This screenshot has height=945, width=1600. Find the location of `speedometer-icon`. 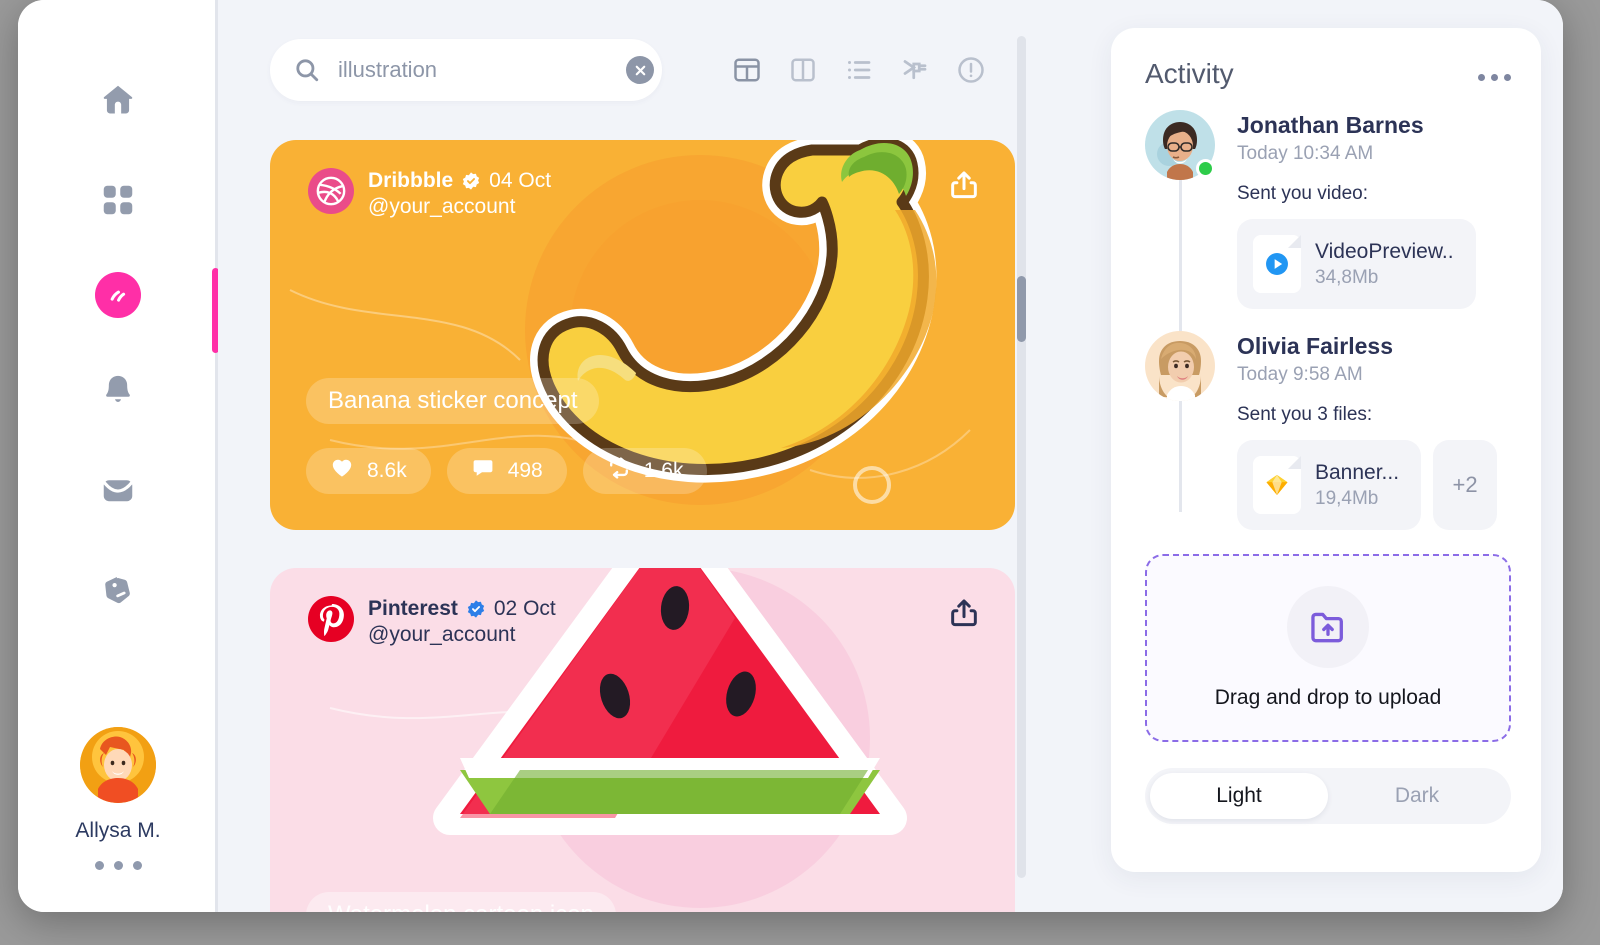

speedometer-icon is located at coordinates (118, 295).